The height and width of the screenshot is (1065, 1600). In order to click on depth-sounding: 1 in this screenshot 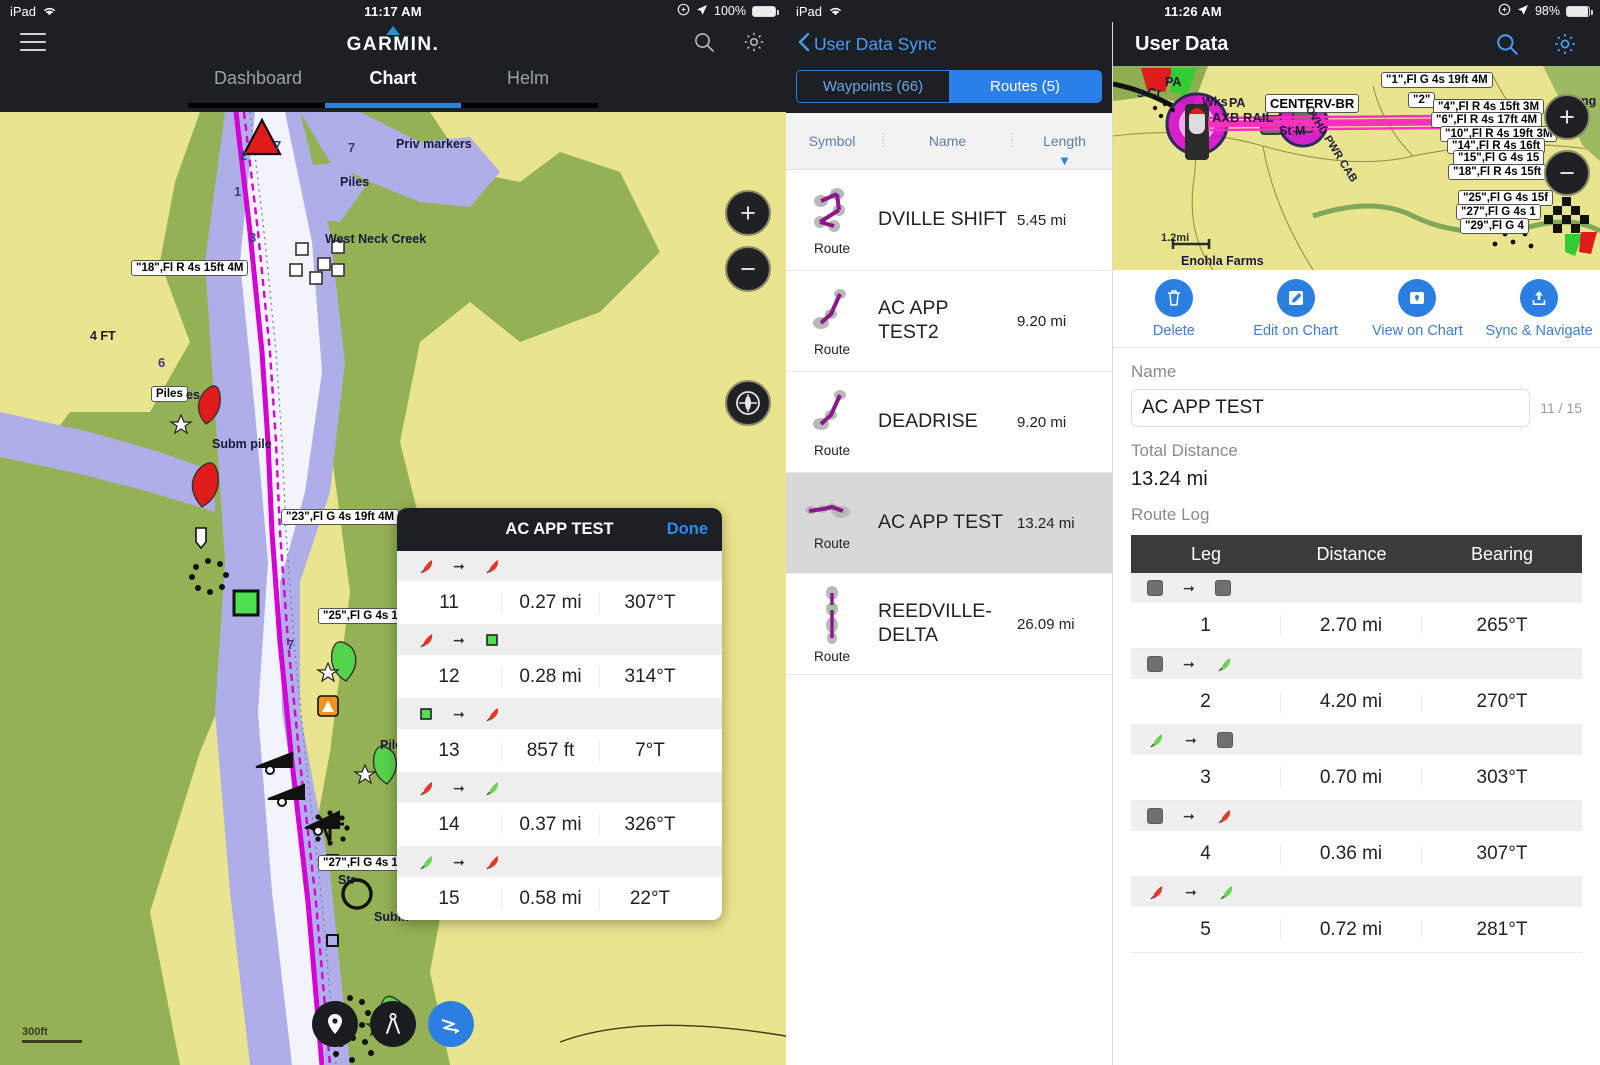, I will do `click(238, 191)`.